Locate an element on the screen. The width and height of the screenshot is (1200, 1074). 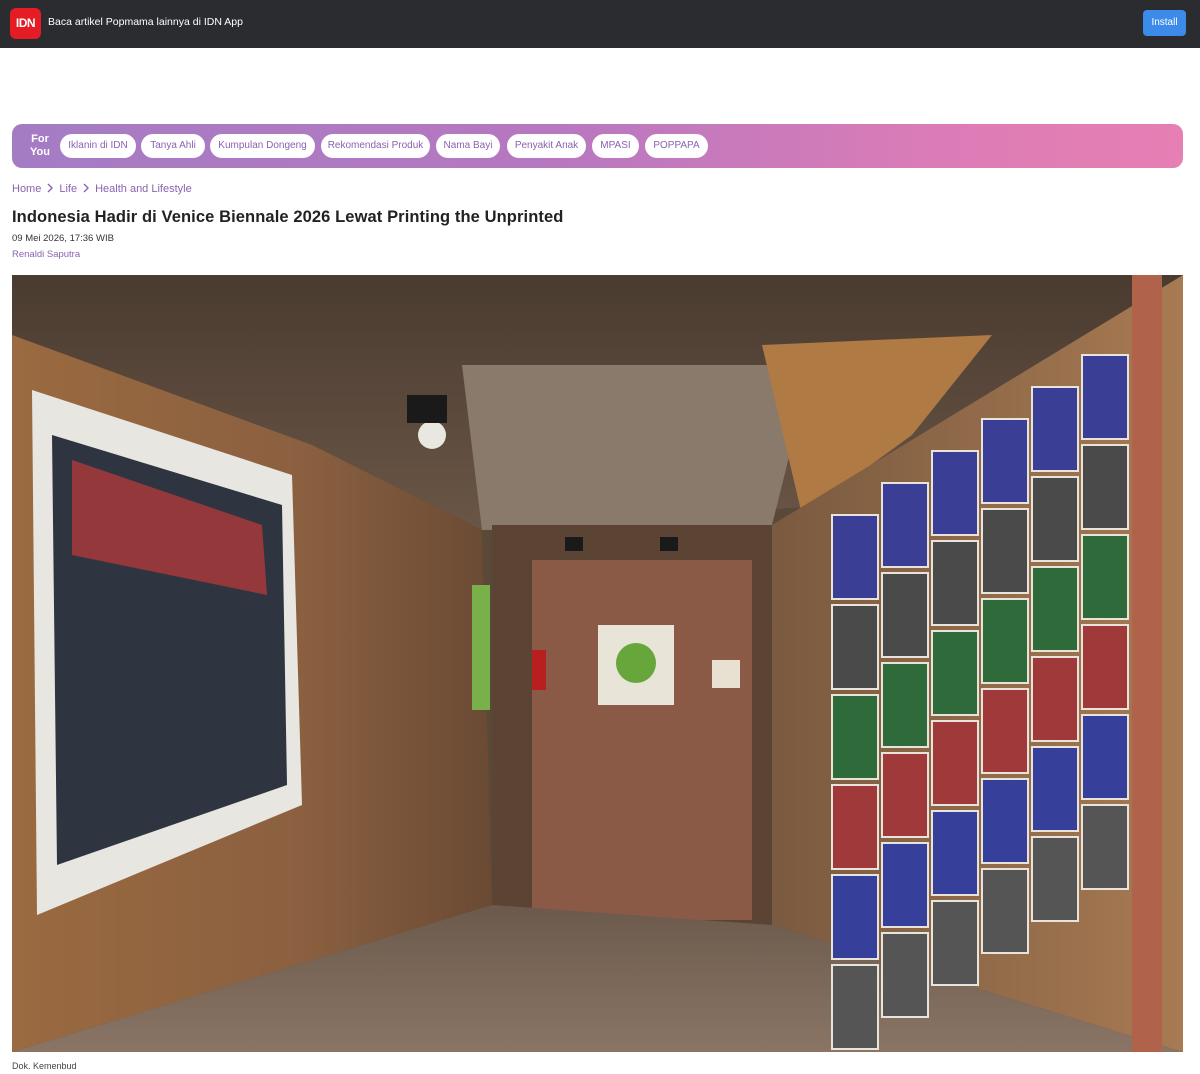
image-caption: Dok. Kemenbud is located at coordinates (44, 1066).